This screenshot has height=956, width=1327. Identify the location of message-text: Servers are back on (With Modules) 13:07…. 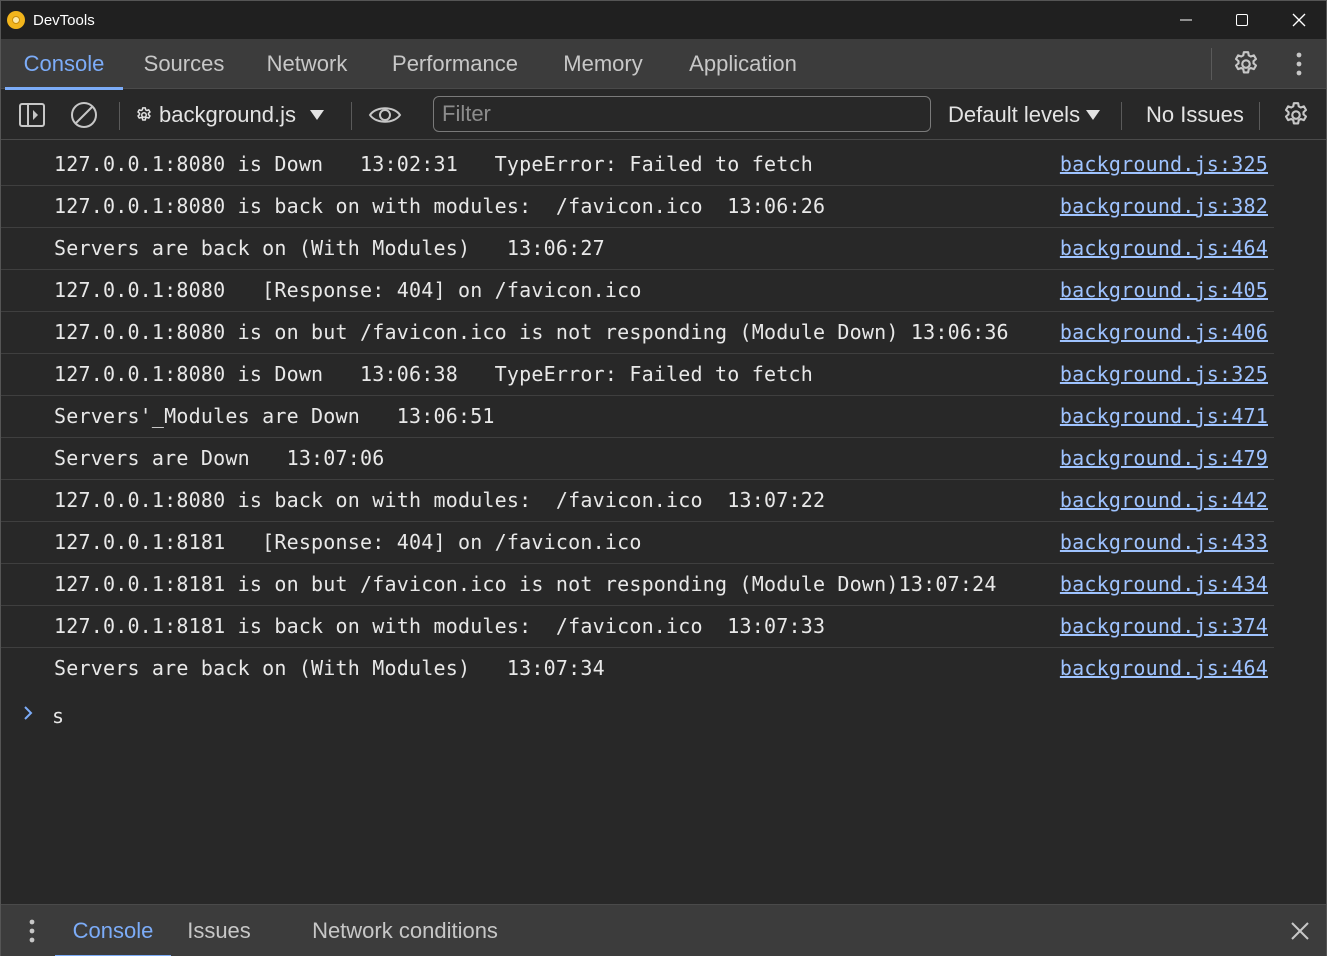
(329, 668).